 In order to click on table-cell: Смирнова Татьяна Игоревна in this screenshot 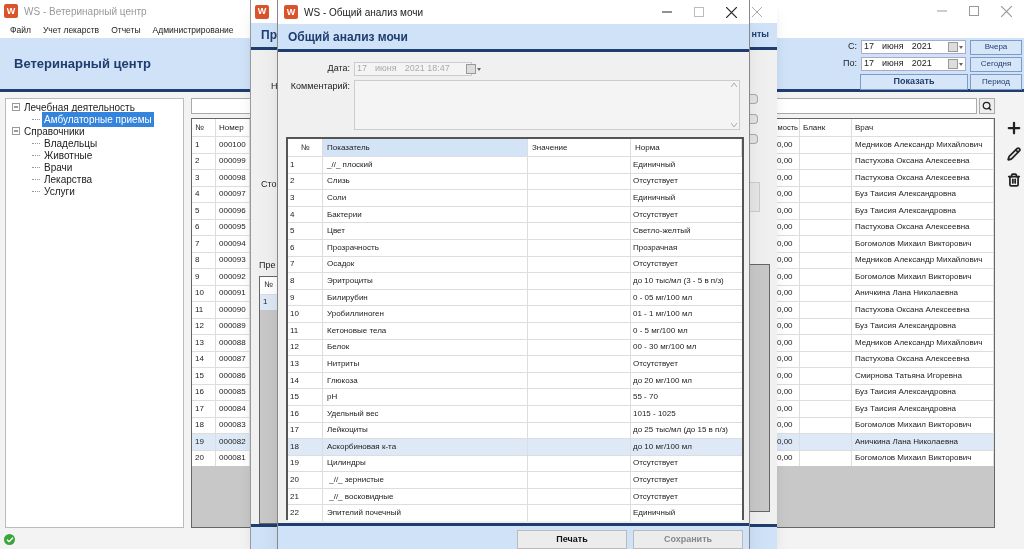, I will do `click(923, 376)`.